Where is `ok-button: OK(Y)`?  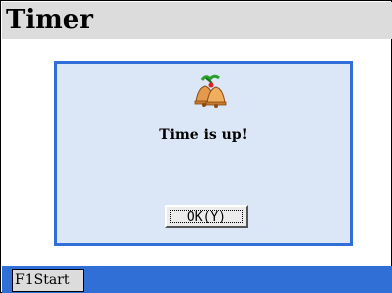 ok-button: OK(Y) is located at coordinates (206, 216).